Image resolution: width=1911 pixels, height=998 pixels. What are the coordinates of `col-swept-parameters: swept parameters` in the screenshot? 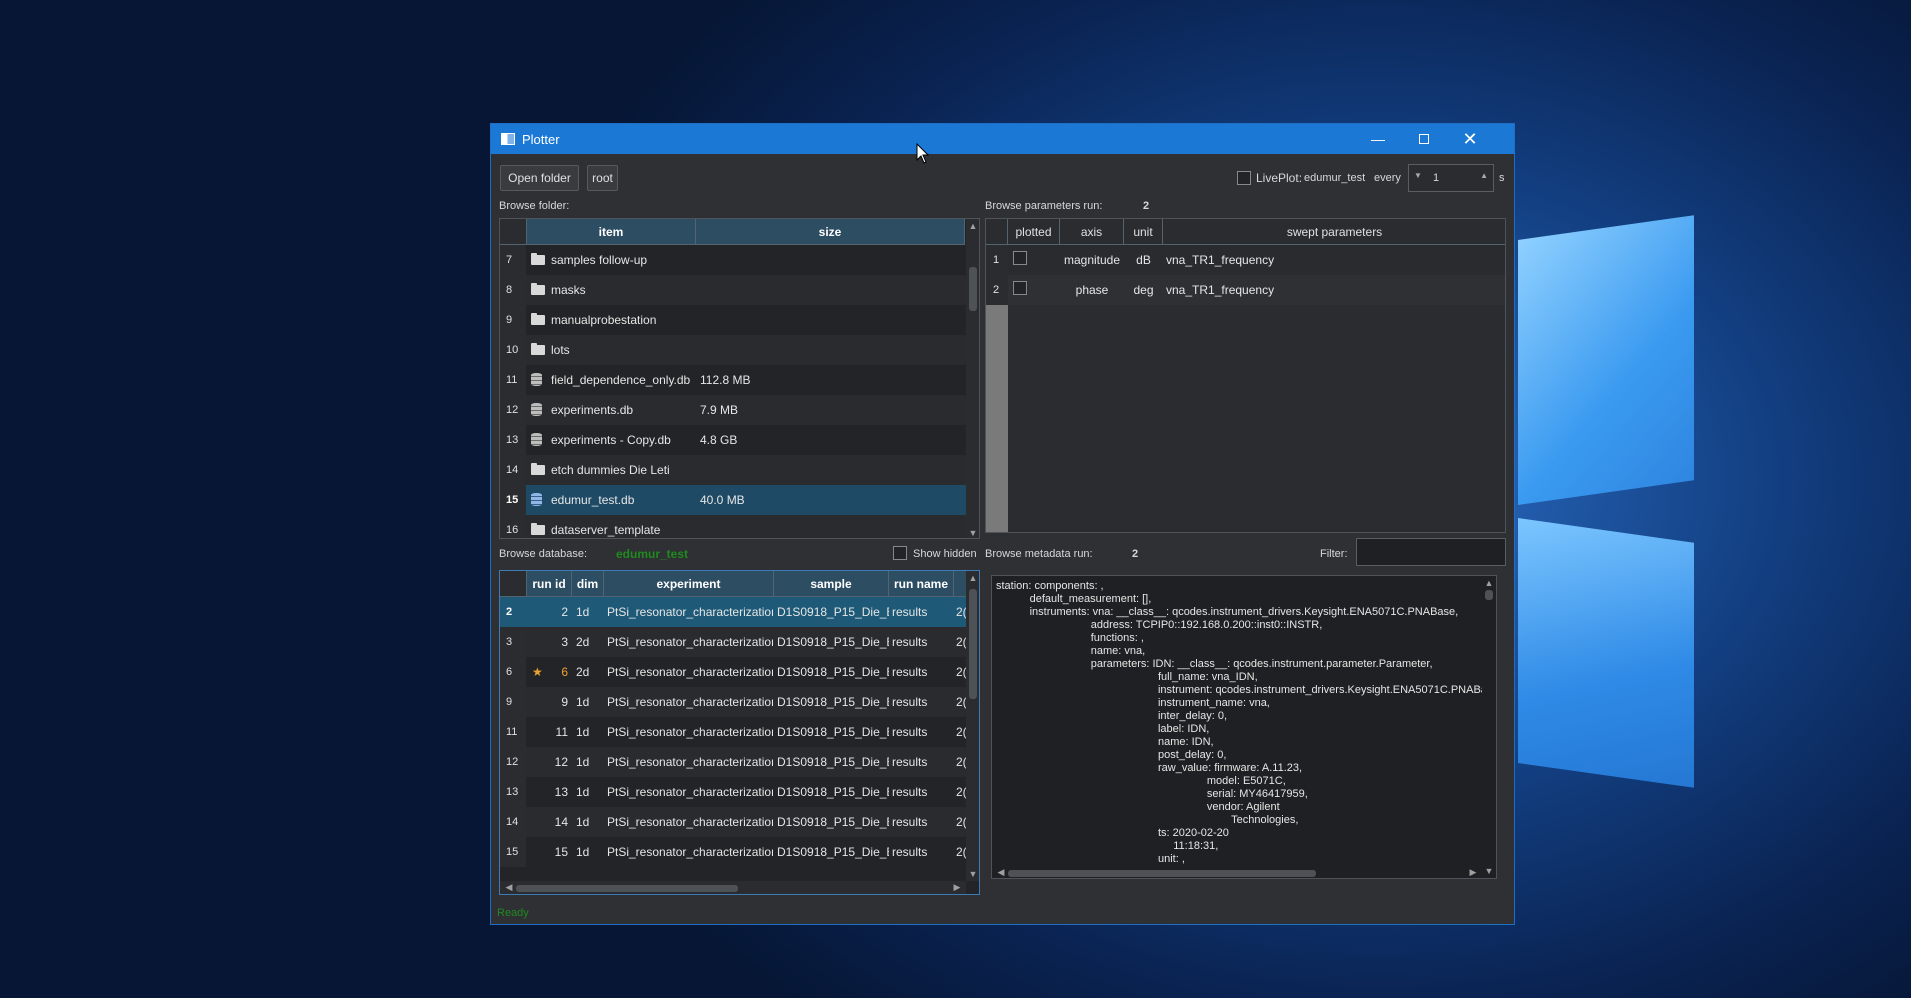 It's located at (1334, 232).